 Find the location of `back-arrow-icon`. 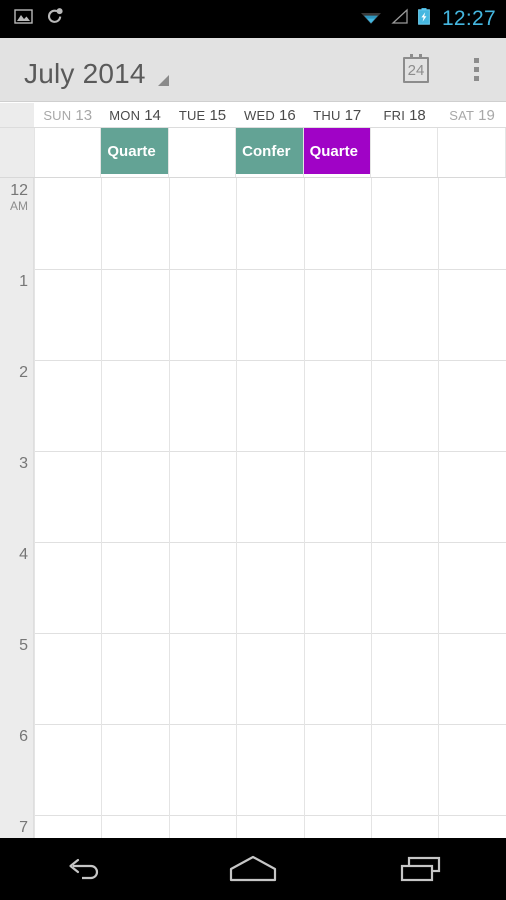

back-arrow-icon is located at coordinates (84, 869).